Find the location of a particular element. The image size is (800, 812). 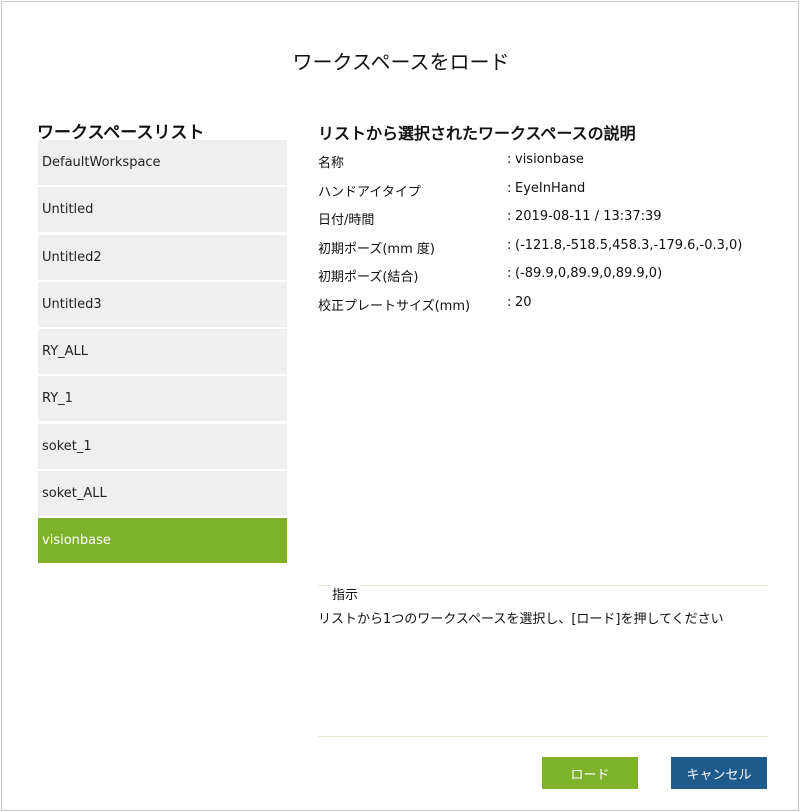

workspace-item-label: soket_ALL is located at coordinates (74, 494).